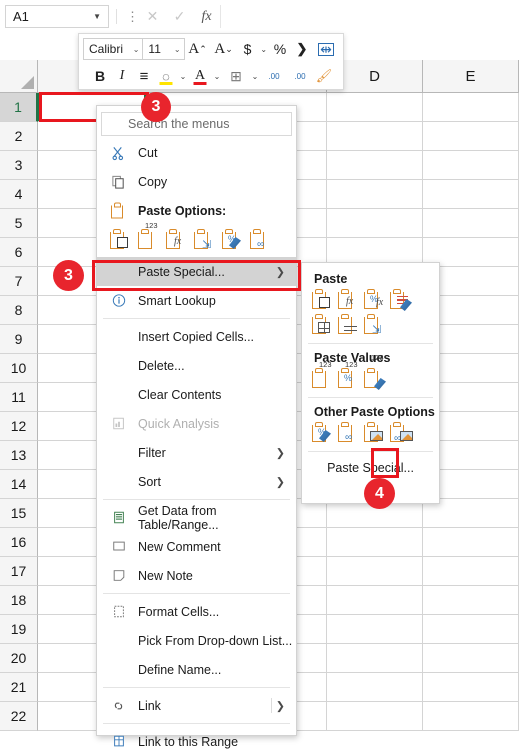  I want to click on chevron-down-icon: ▼, so click(97, 16).